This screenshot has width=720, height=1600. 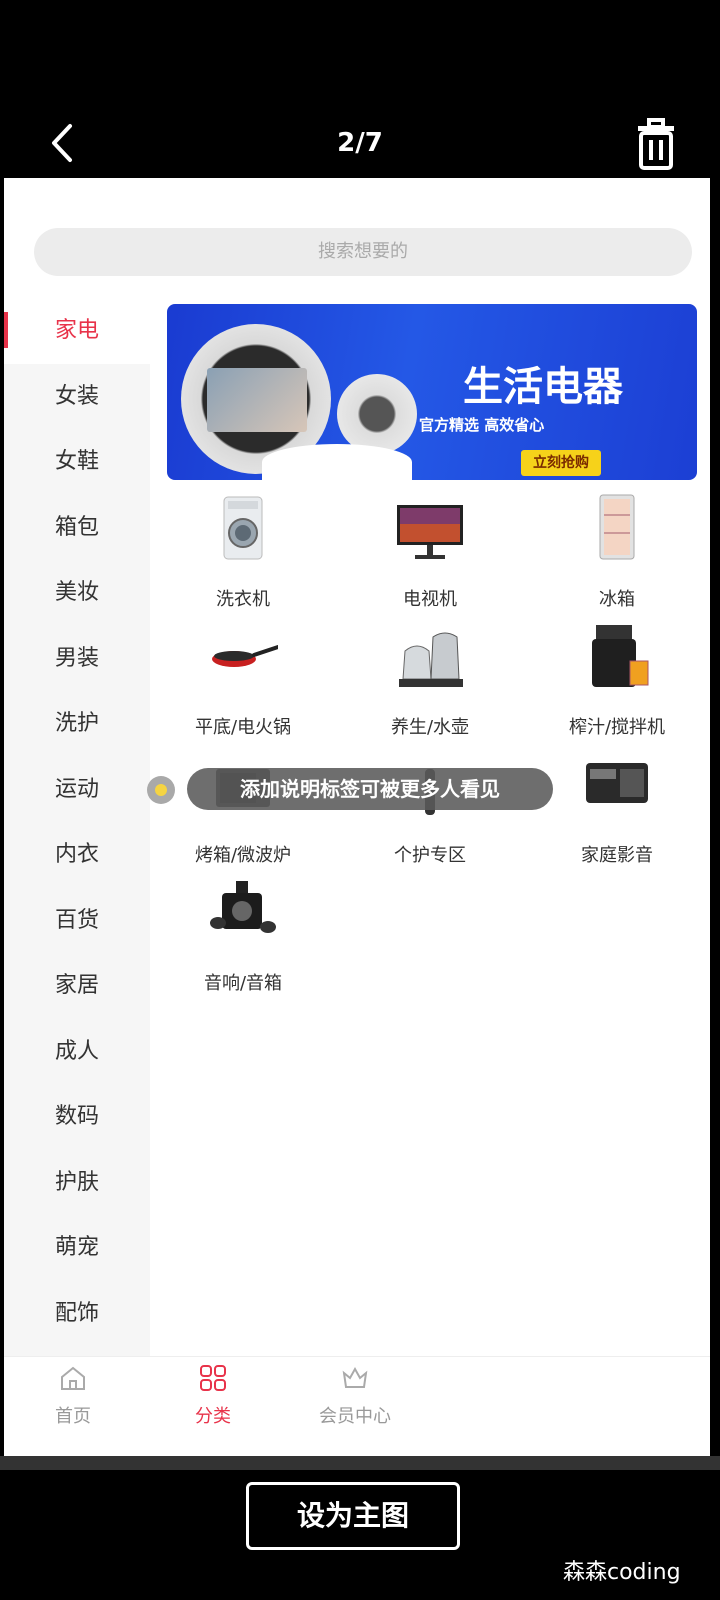 What do you see at coordinates (243, 941) in the screenshot?
I see `category-speaker: 音响/音箱` at bounding box center [243, 941].